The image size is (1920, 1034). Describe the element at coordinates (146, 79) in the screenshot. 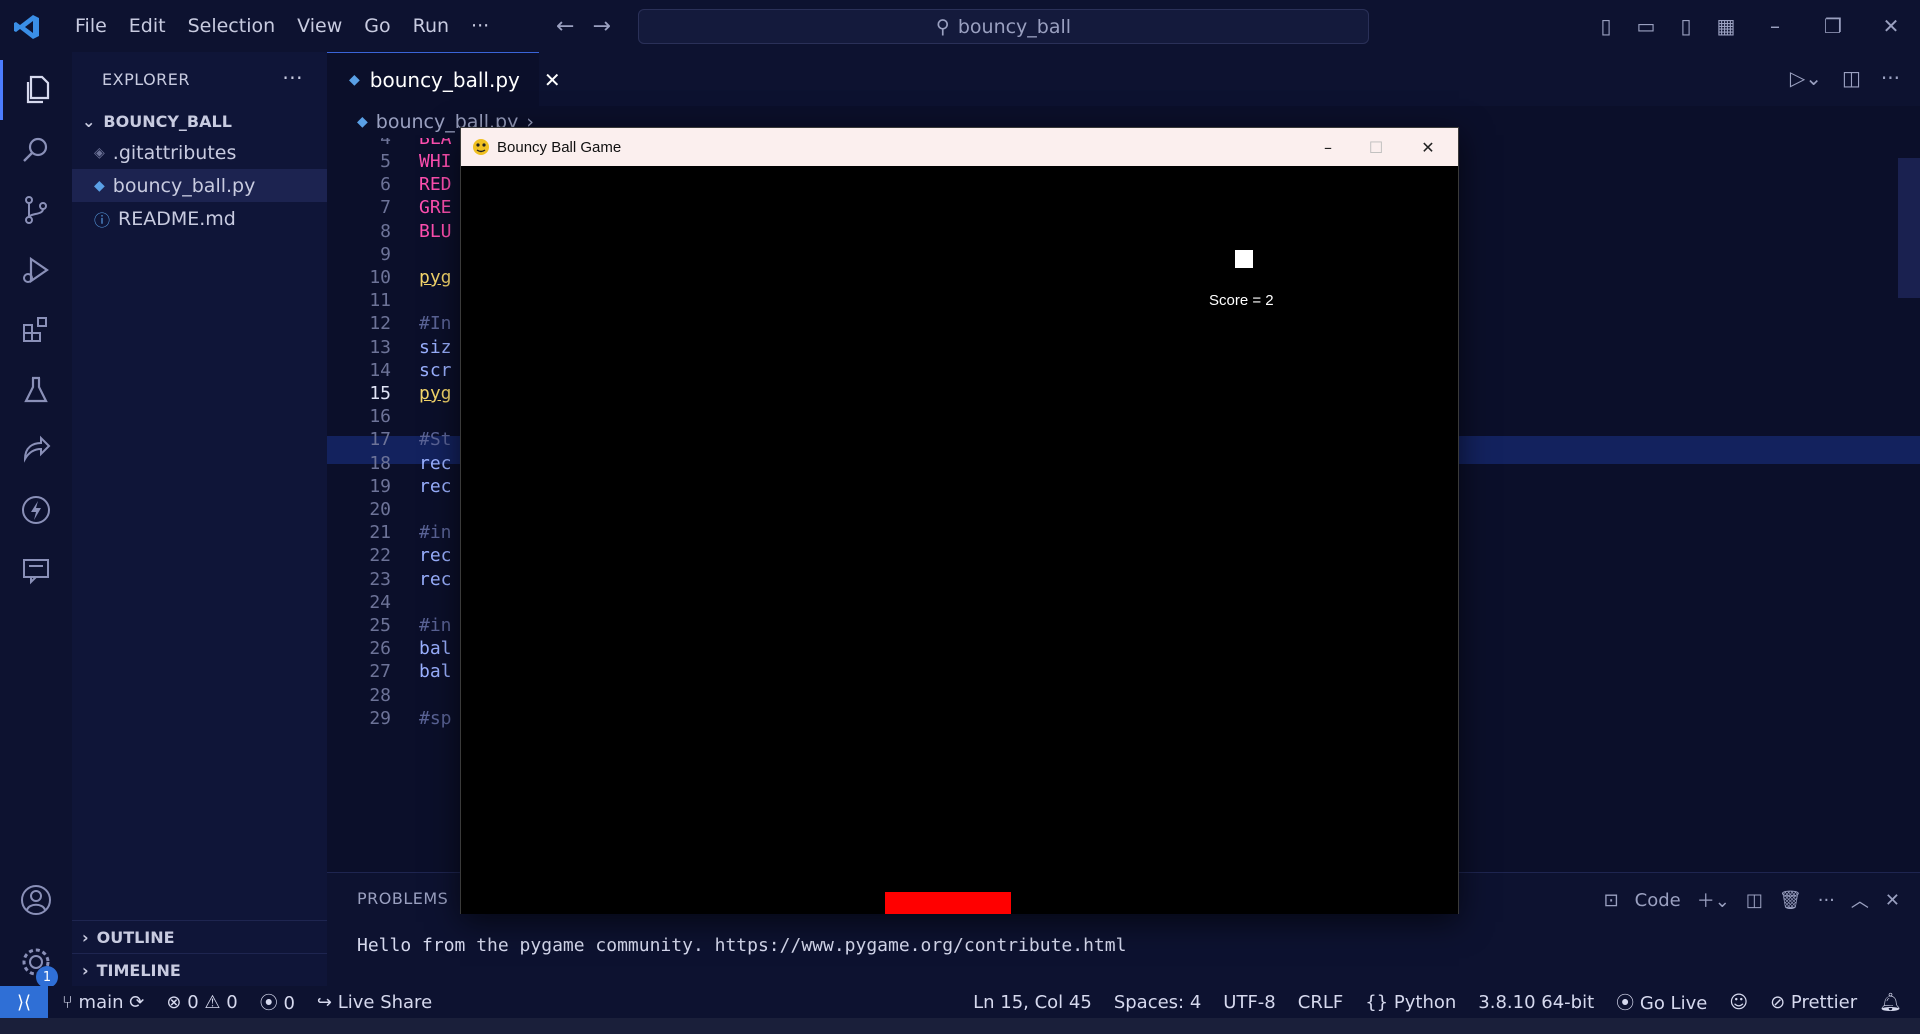

I see `explorer-title: EXPLORER` at that location.